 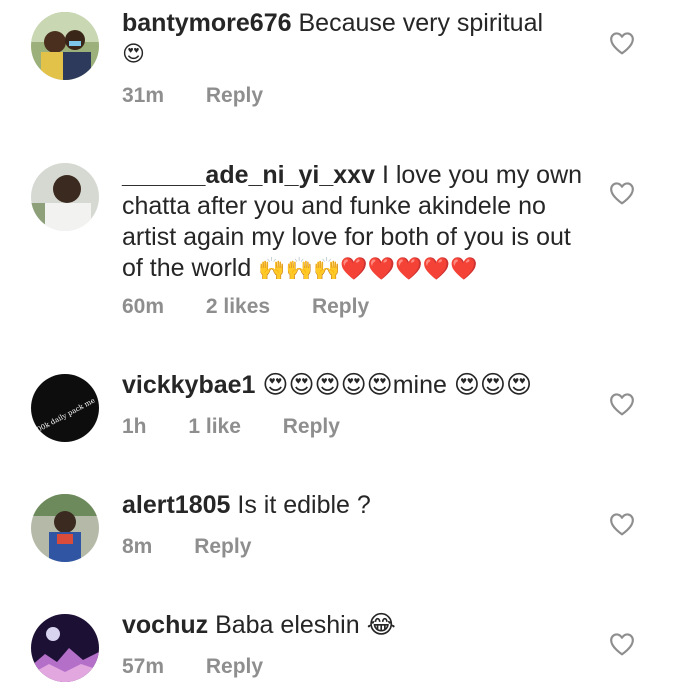 I want to click on comment-text: Baba eleshin 😂, so click(x=305, y=625).